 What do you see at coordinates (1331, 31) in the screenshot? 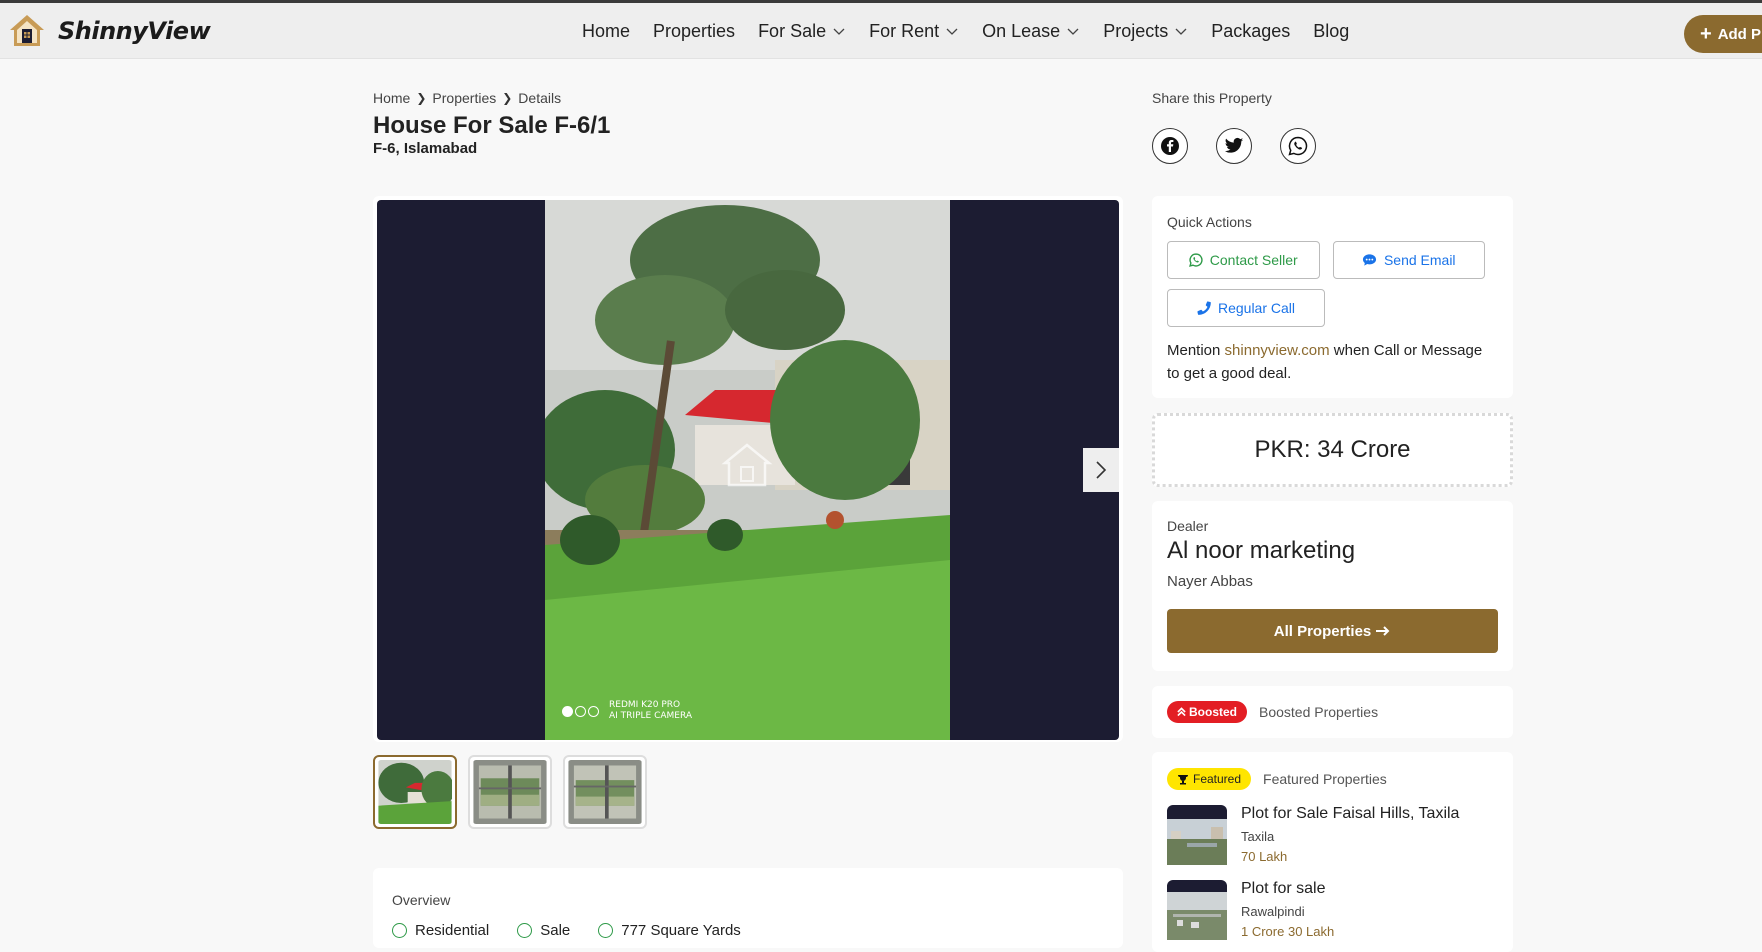
I see `nav-blog: Blog` at bounding box center [1331, 31].